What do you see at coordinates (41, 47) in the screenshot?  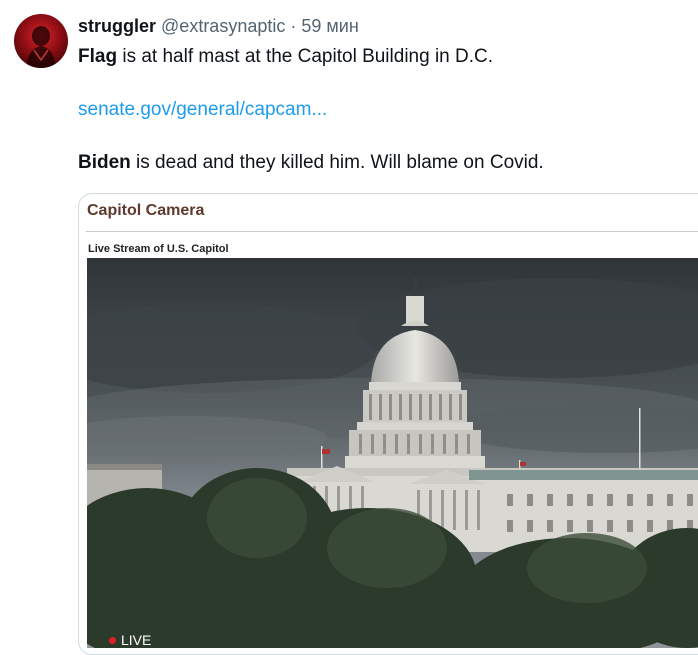 I see `avatar-image` at bounding box center [41, 47].